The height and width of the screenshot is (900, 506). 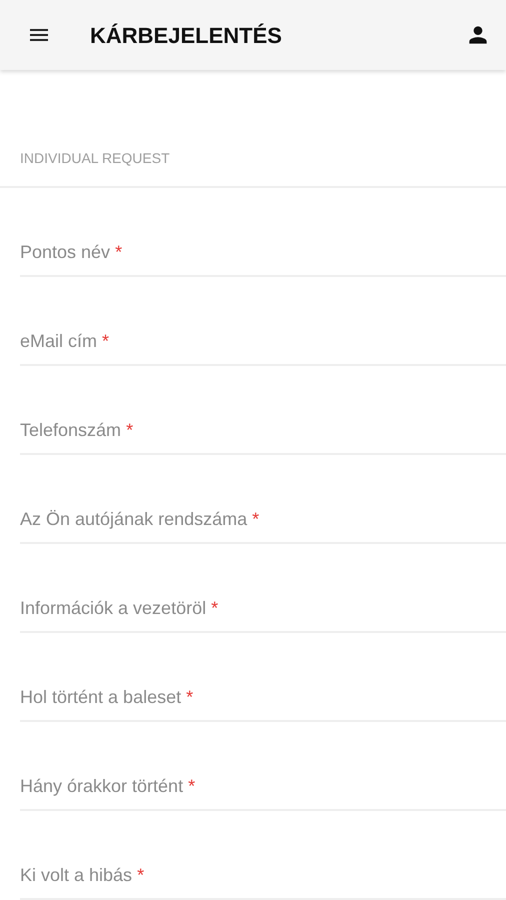 What do you see at coordinates (71, 430) in the screenshot?
I see `field-label: Telefonszám` at bounding box center [71, 430].